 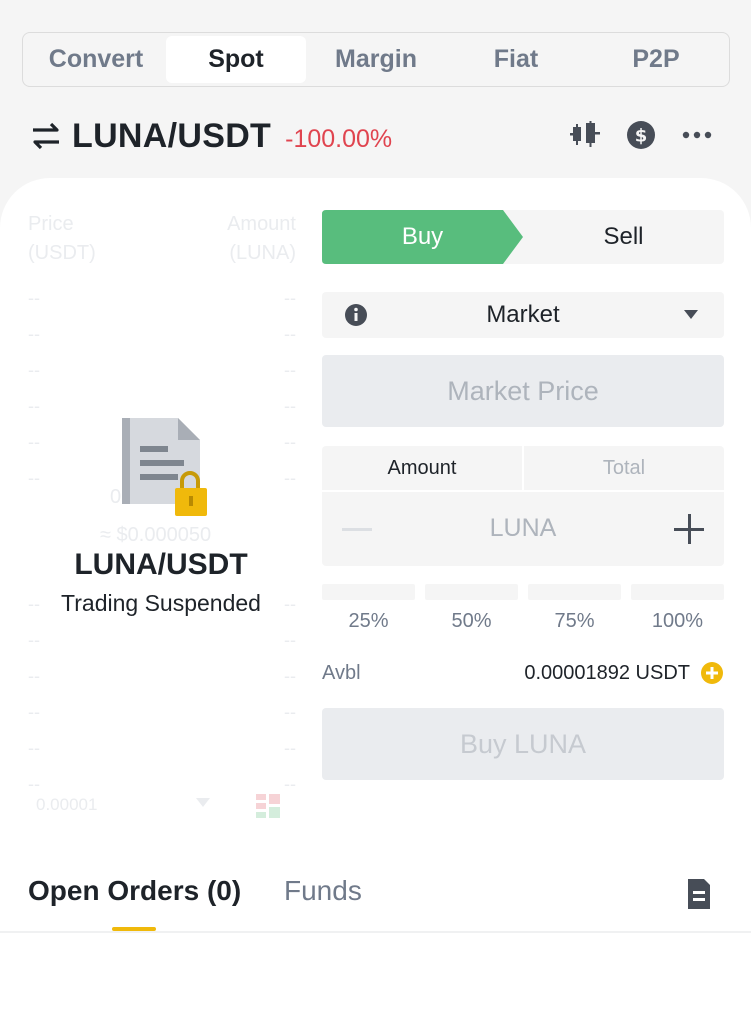 I want to click on order-type-select: Market, so click(x=523, y=315).